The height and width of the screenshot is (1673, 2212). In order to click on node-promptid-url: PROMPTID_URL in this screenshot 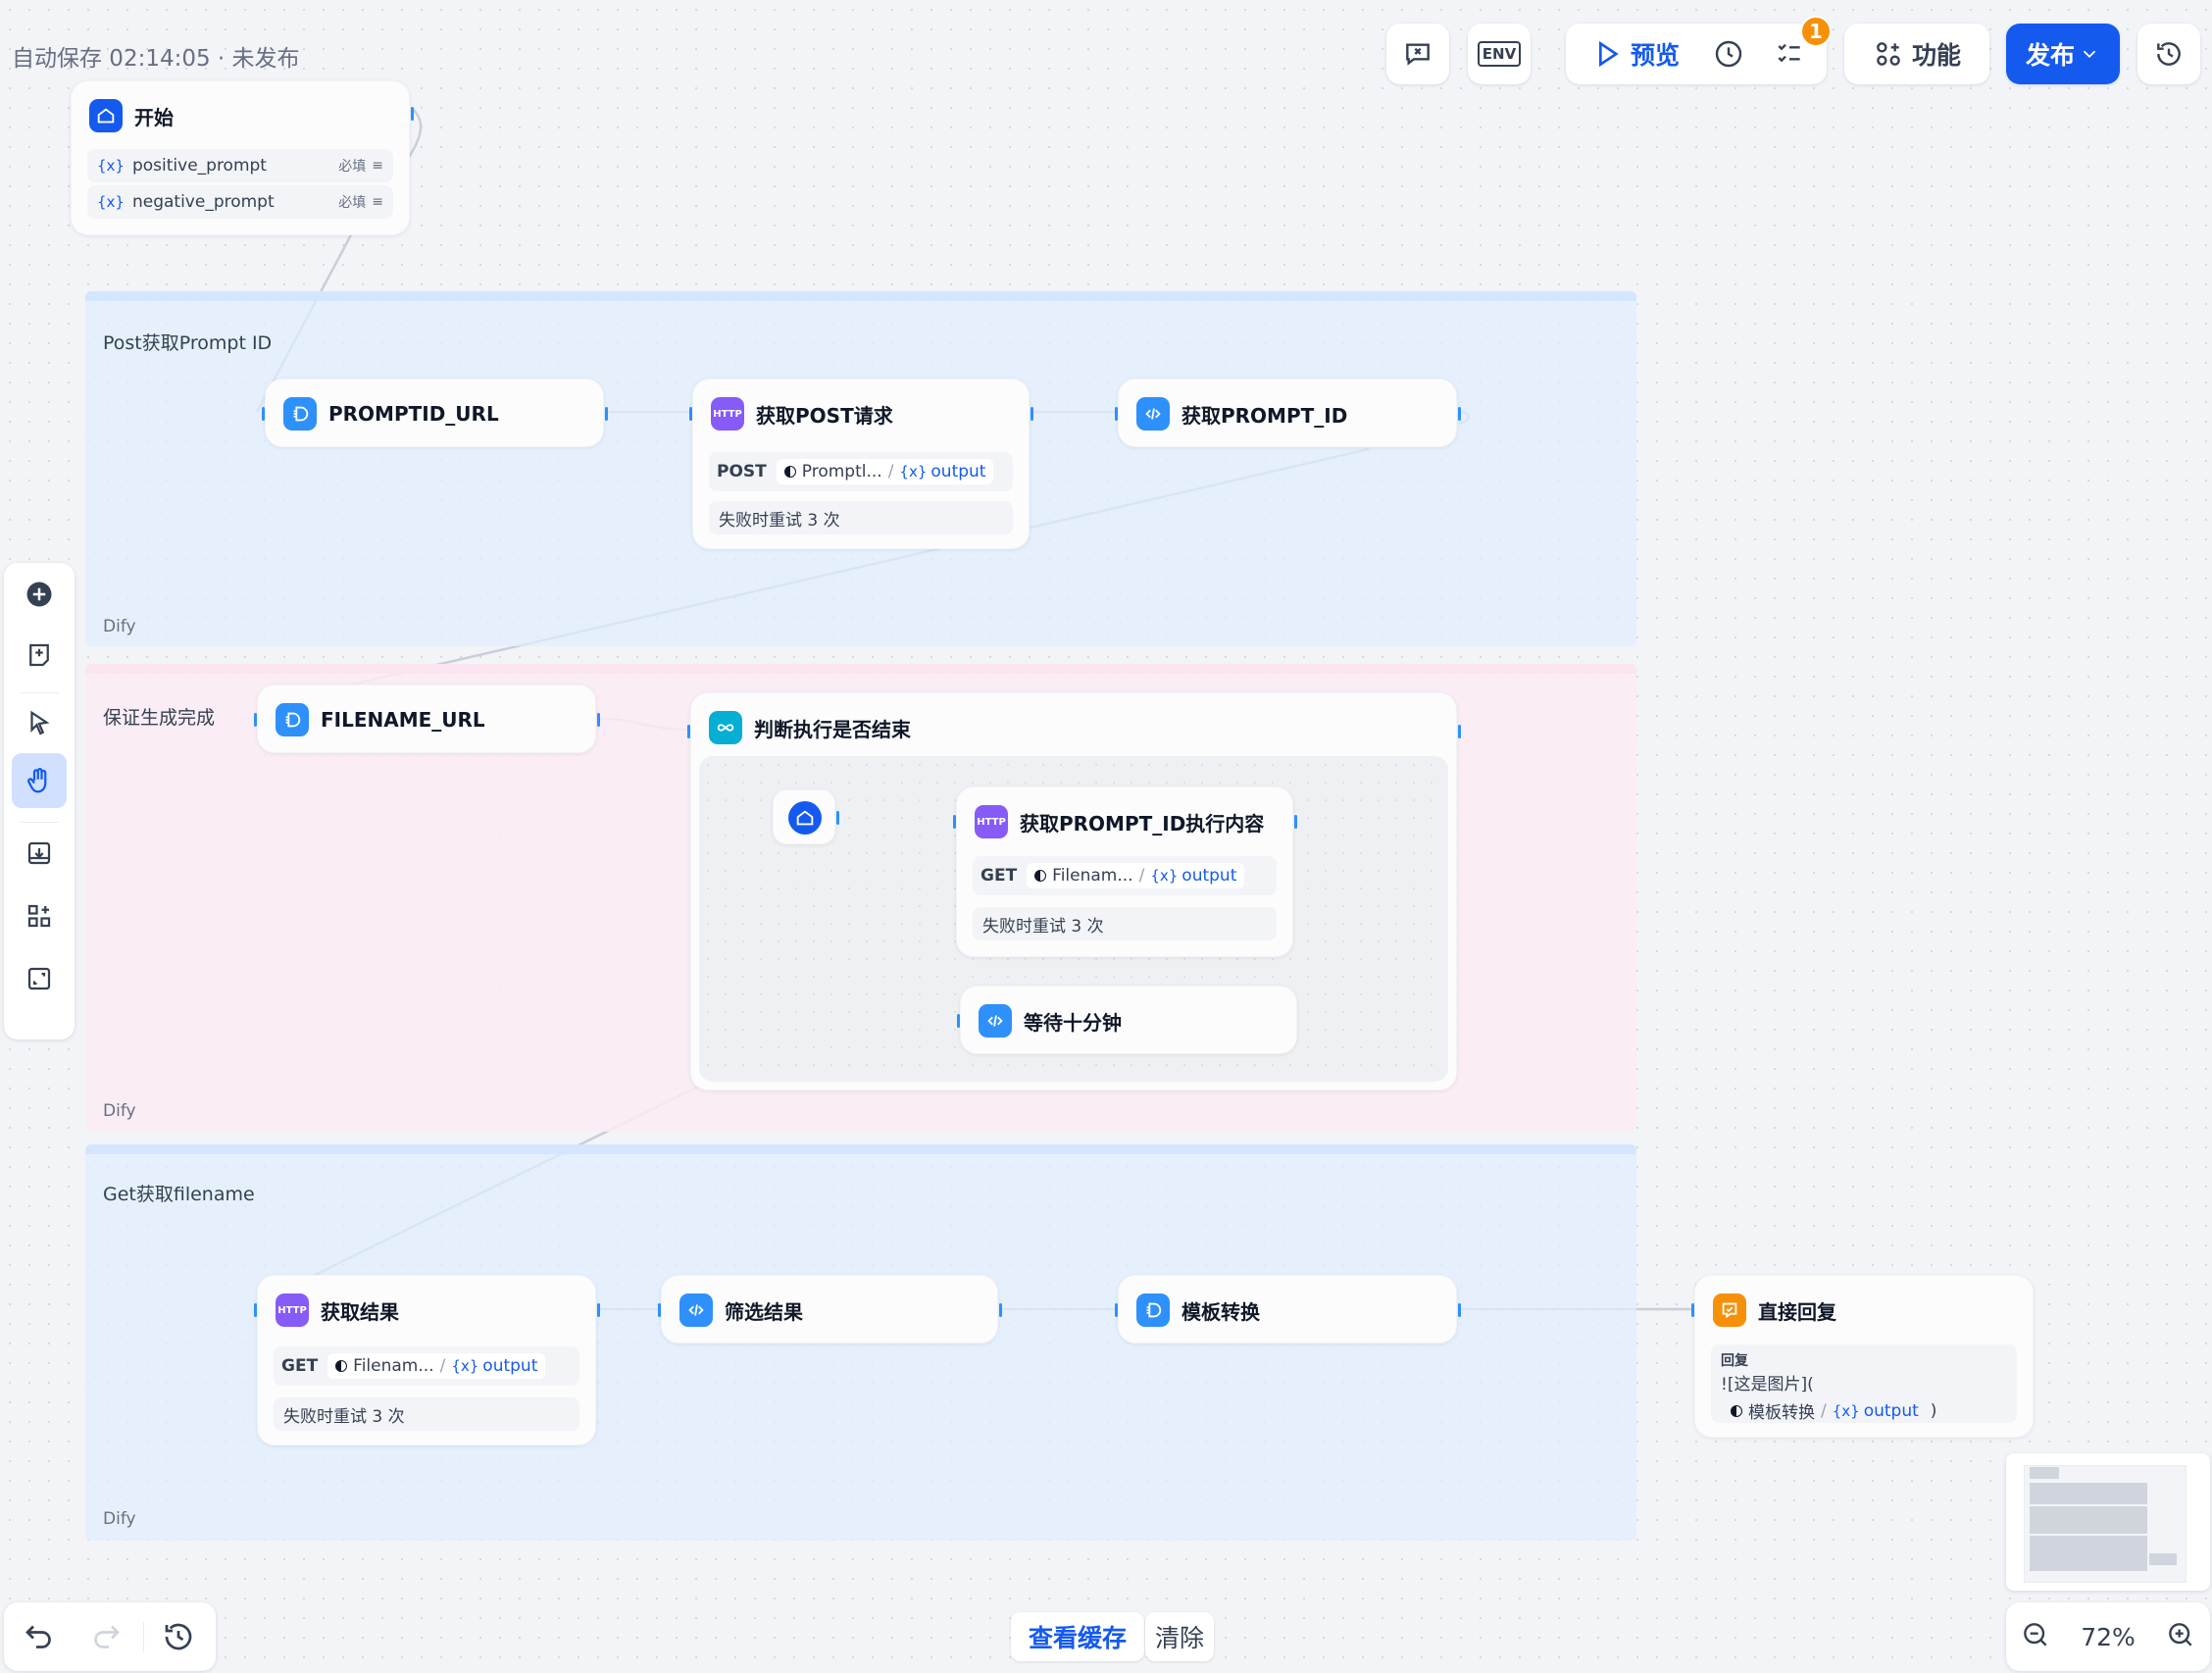, I will do `click(435, 413)`.